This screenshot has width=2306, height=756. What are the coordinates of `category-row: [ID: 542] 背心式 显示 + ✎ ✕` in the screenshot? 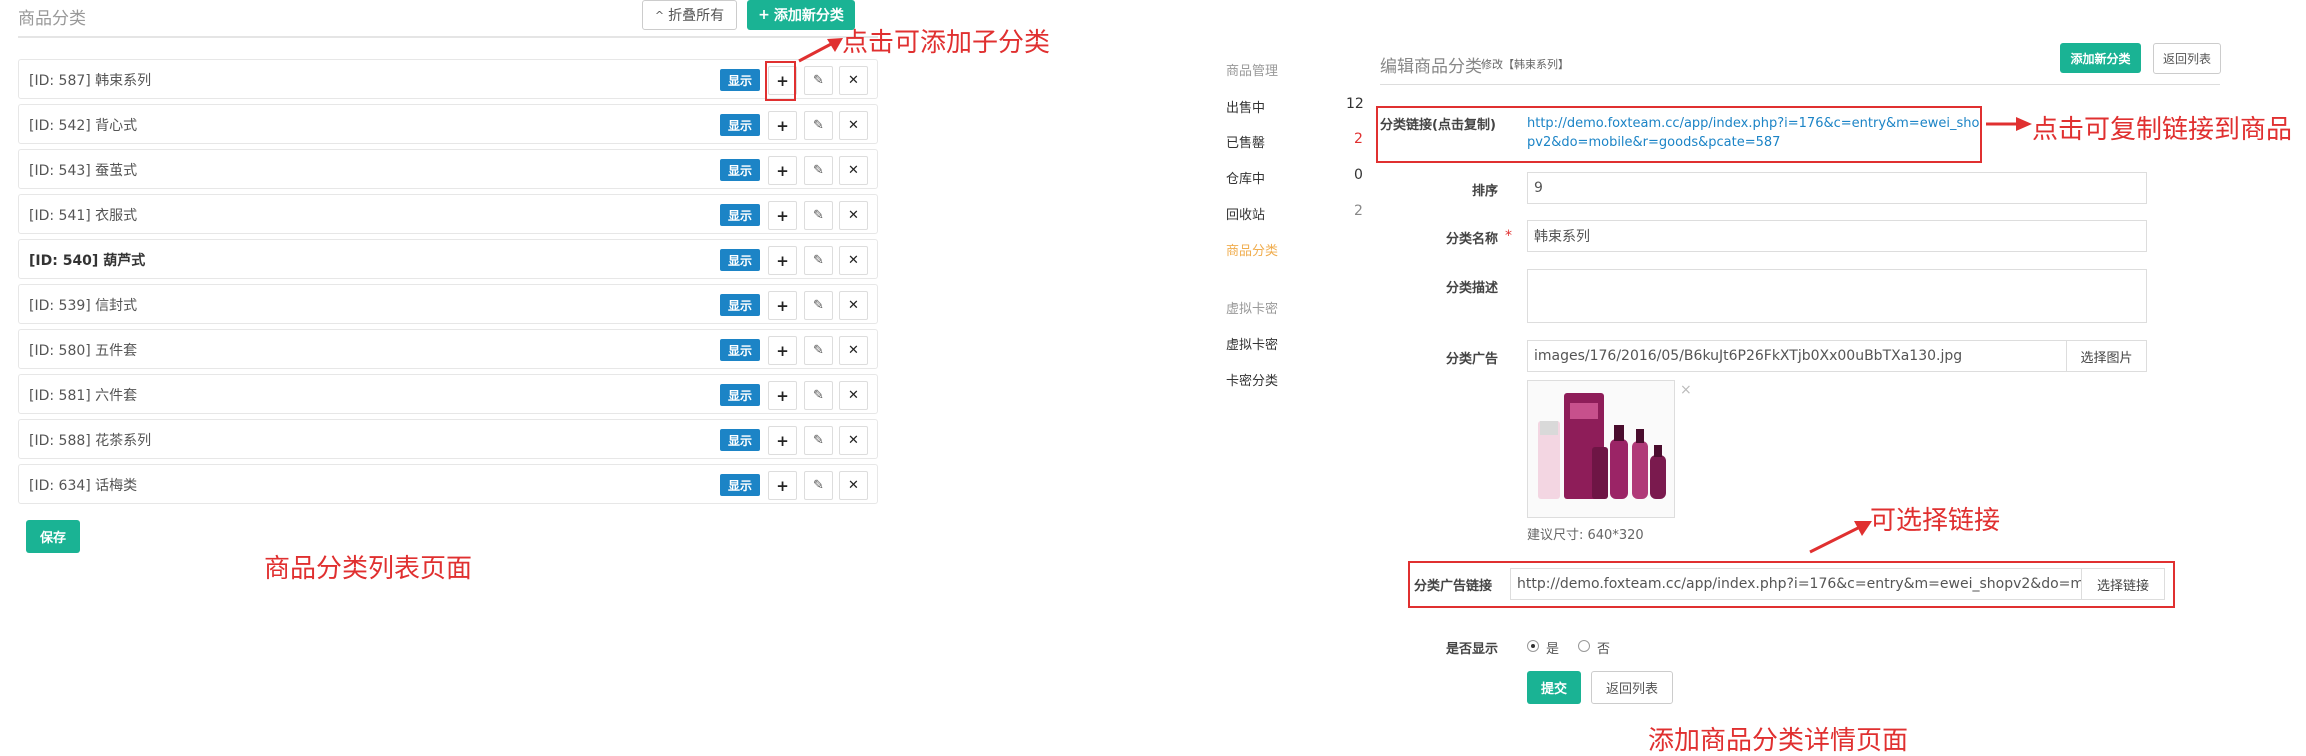 It's located at (448, 124).